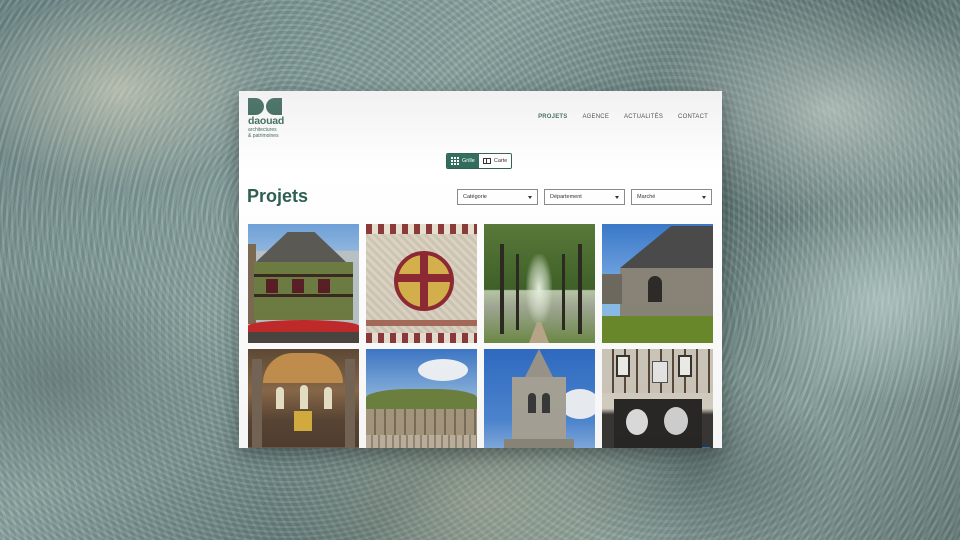 The image size is (960, 540). I want to click on project-card-stone-wall, so click(421, 398).